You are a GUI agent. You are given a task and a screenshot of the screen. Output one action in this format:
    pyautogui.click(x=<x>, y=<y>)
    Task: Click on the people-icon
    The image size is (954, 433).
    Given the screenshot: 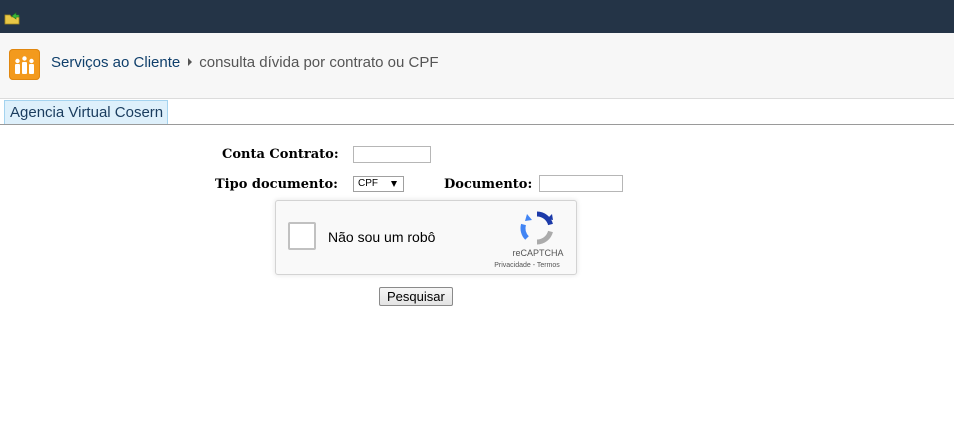 What is the action you would take?
    pyautogui.click(x=24, y=65)
    